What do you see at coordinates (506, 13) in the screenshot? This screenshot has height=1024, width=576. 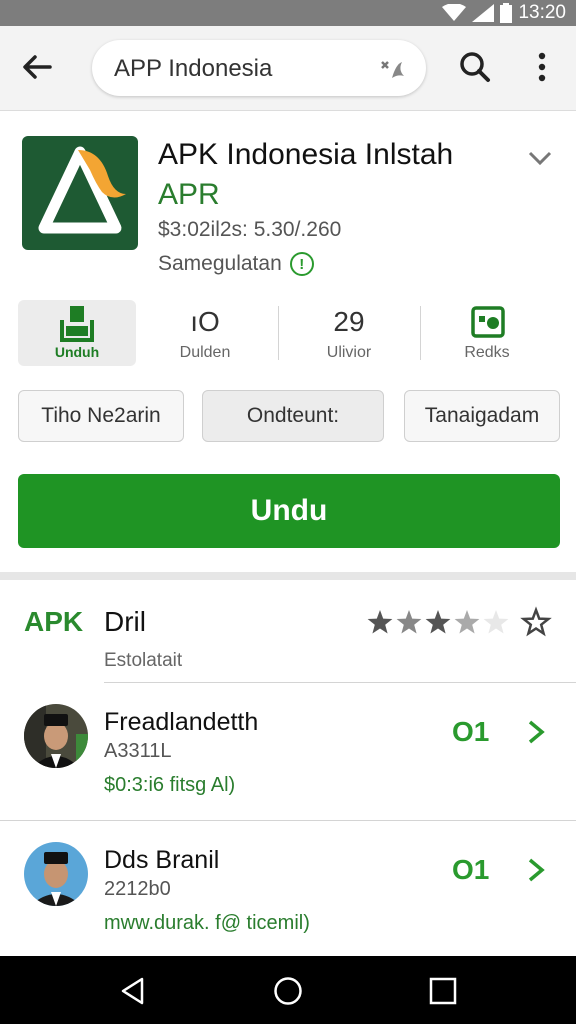 I see `battery-icon` at bounding box center [506, 13].